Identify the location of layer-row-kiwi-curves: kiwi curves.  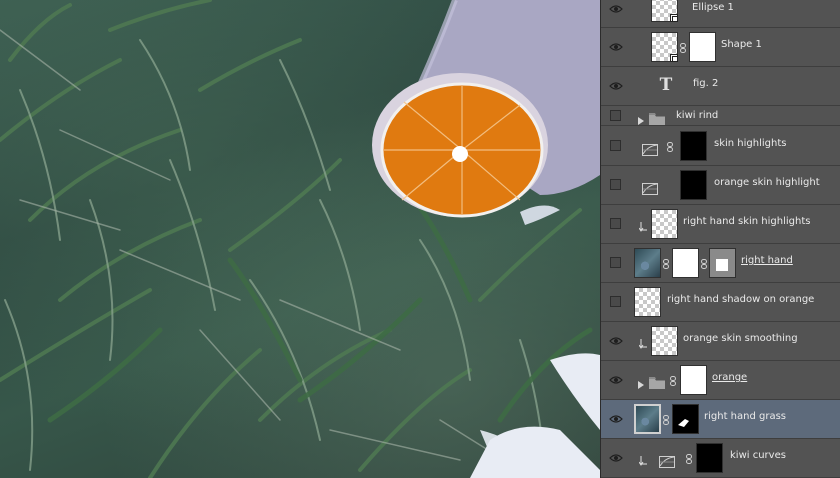
(720, 458).